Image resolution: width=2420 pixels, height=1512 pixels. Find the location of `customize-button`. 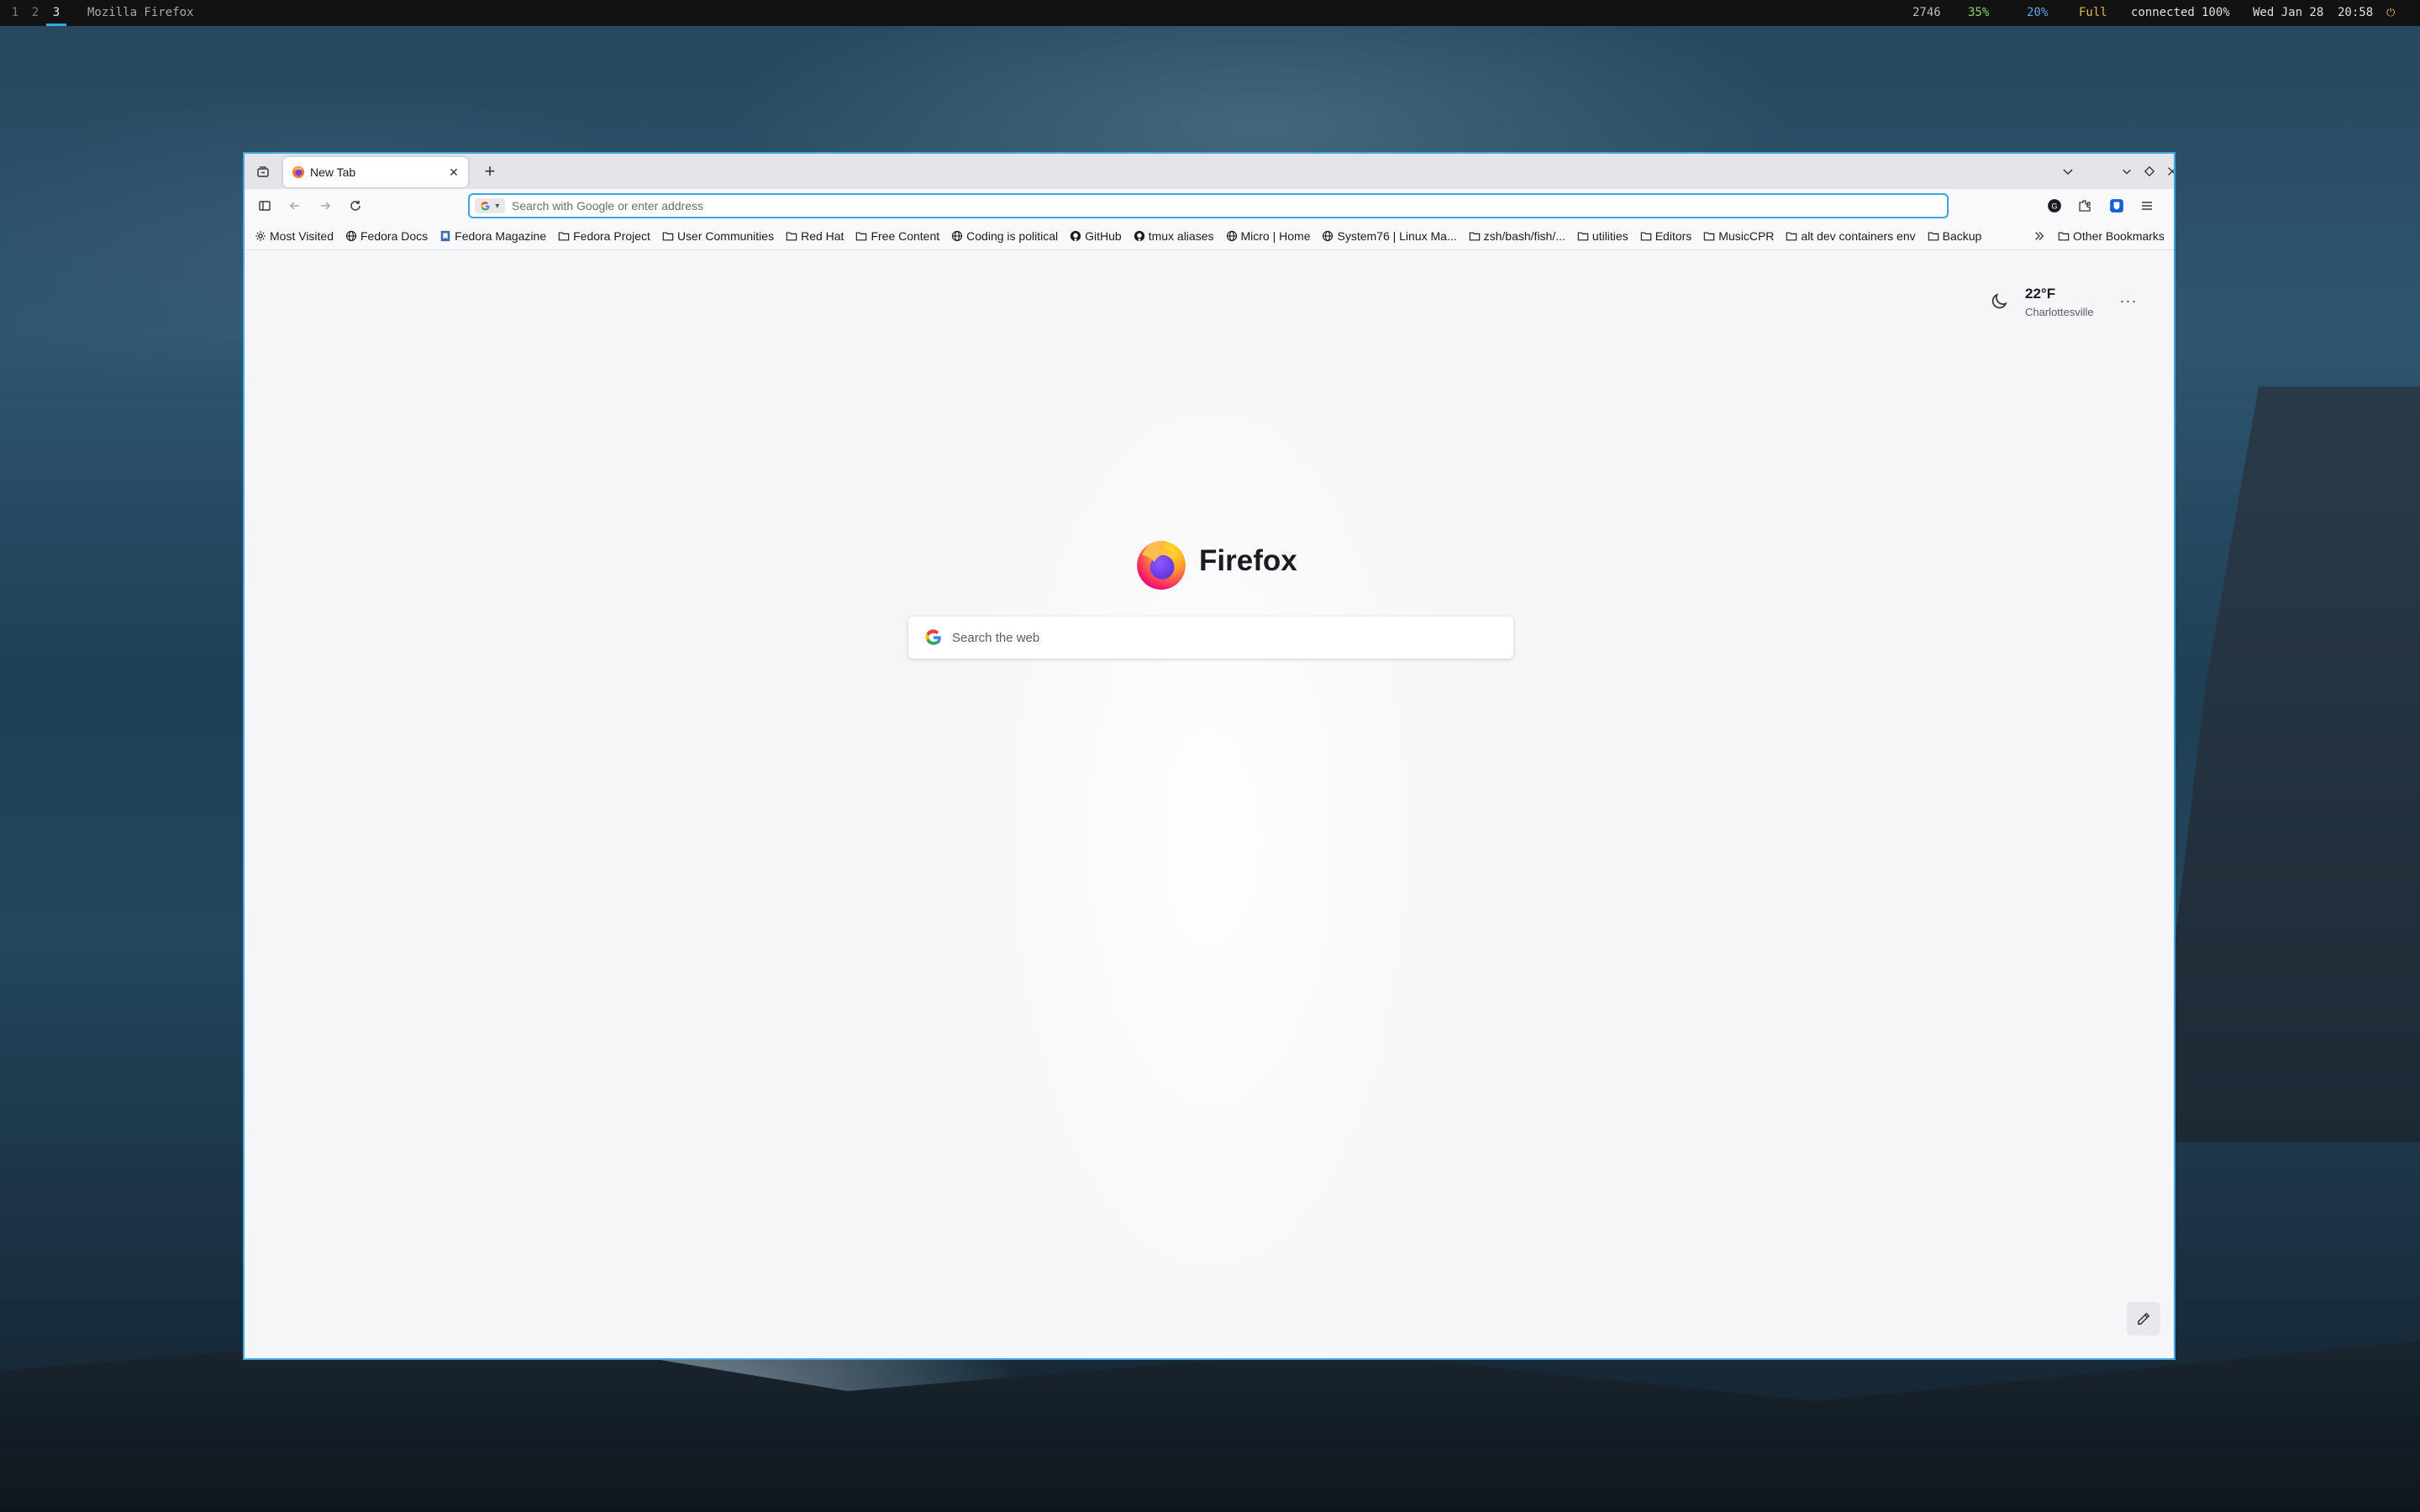

customize-button is located at coordinates (2144, 1319).